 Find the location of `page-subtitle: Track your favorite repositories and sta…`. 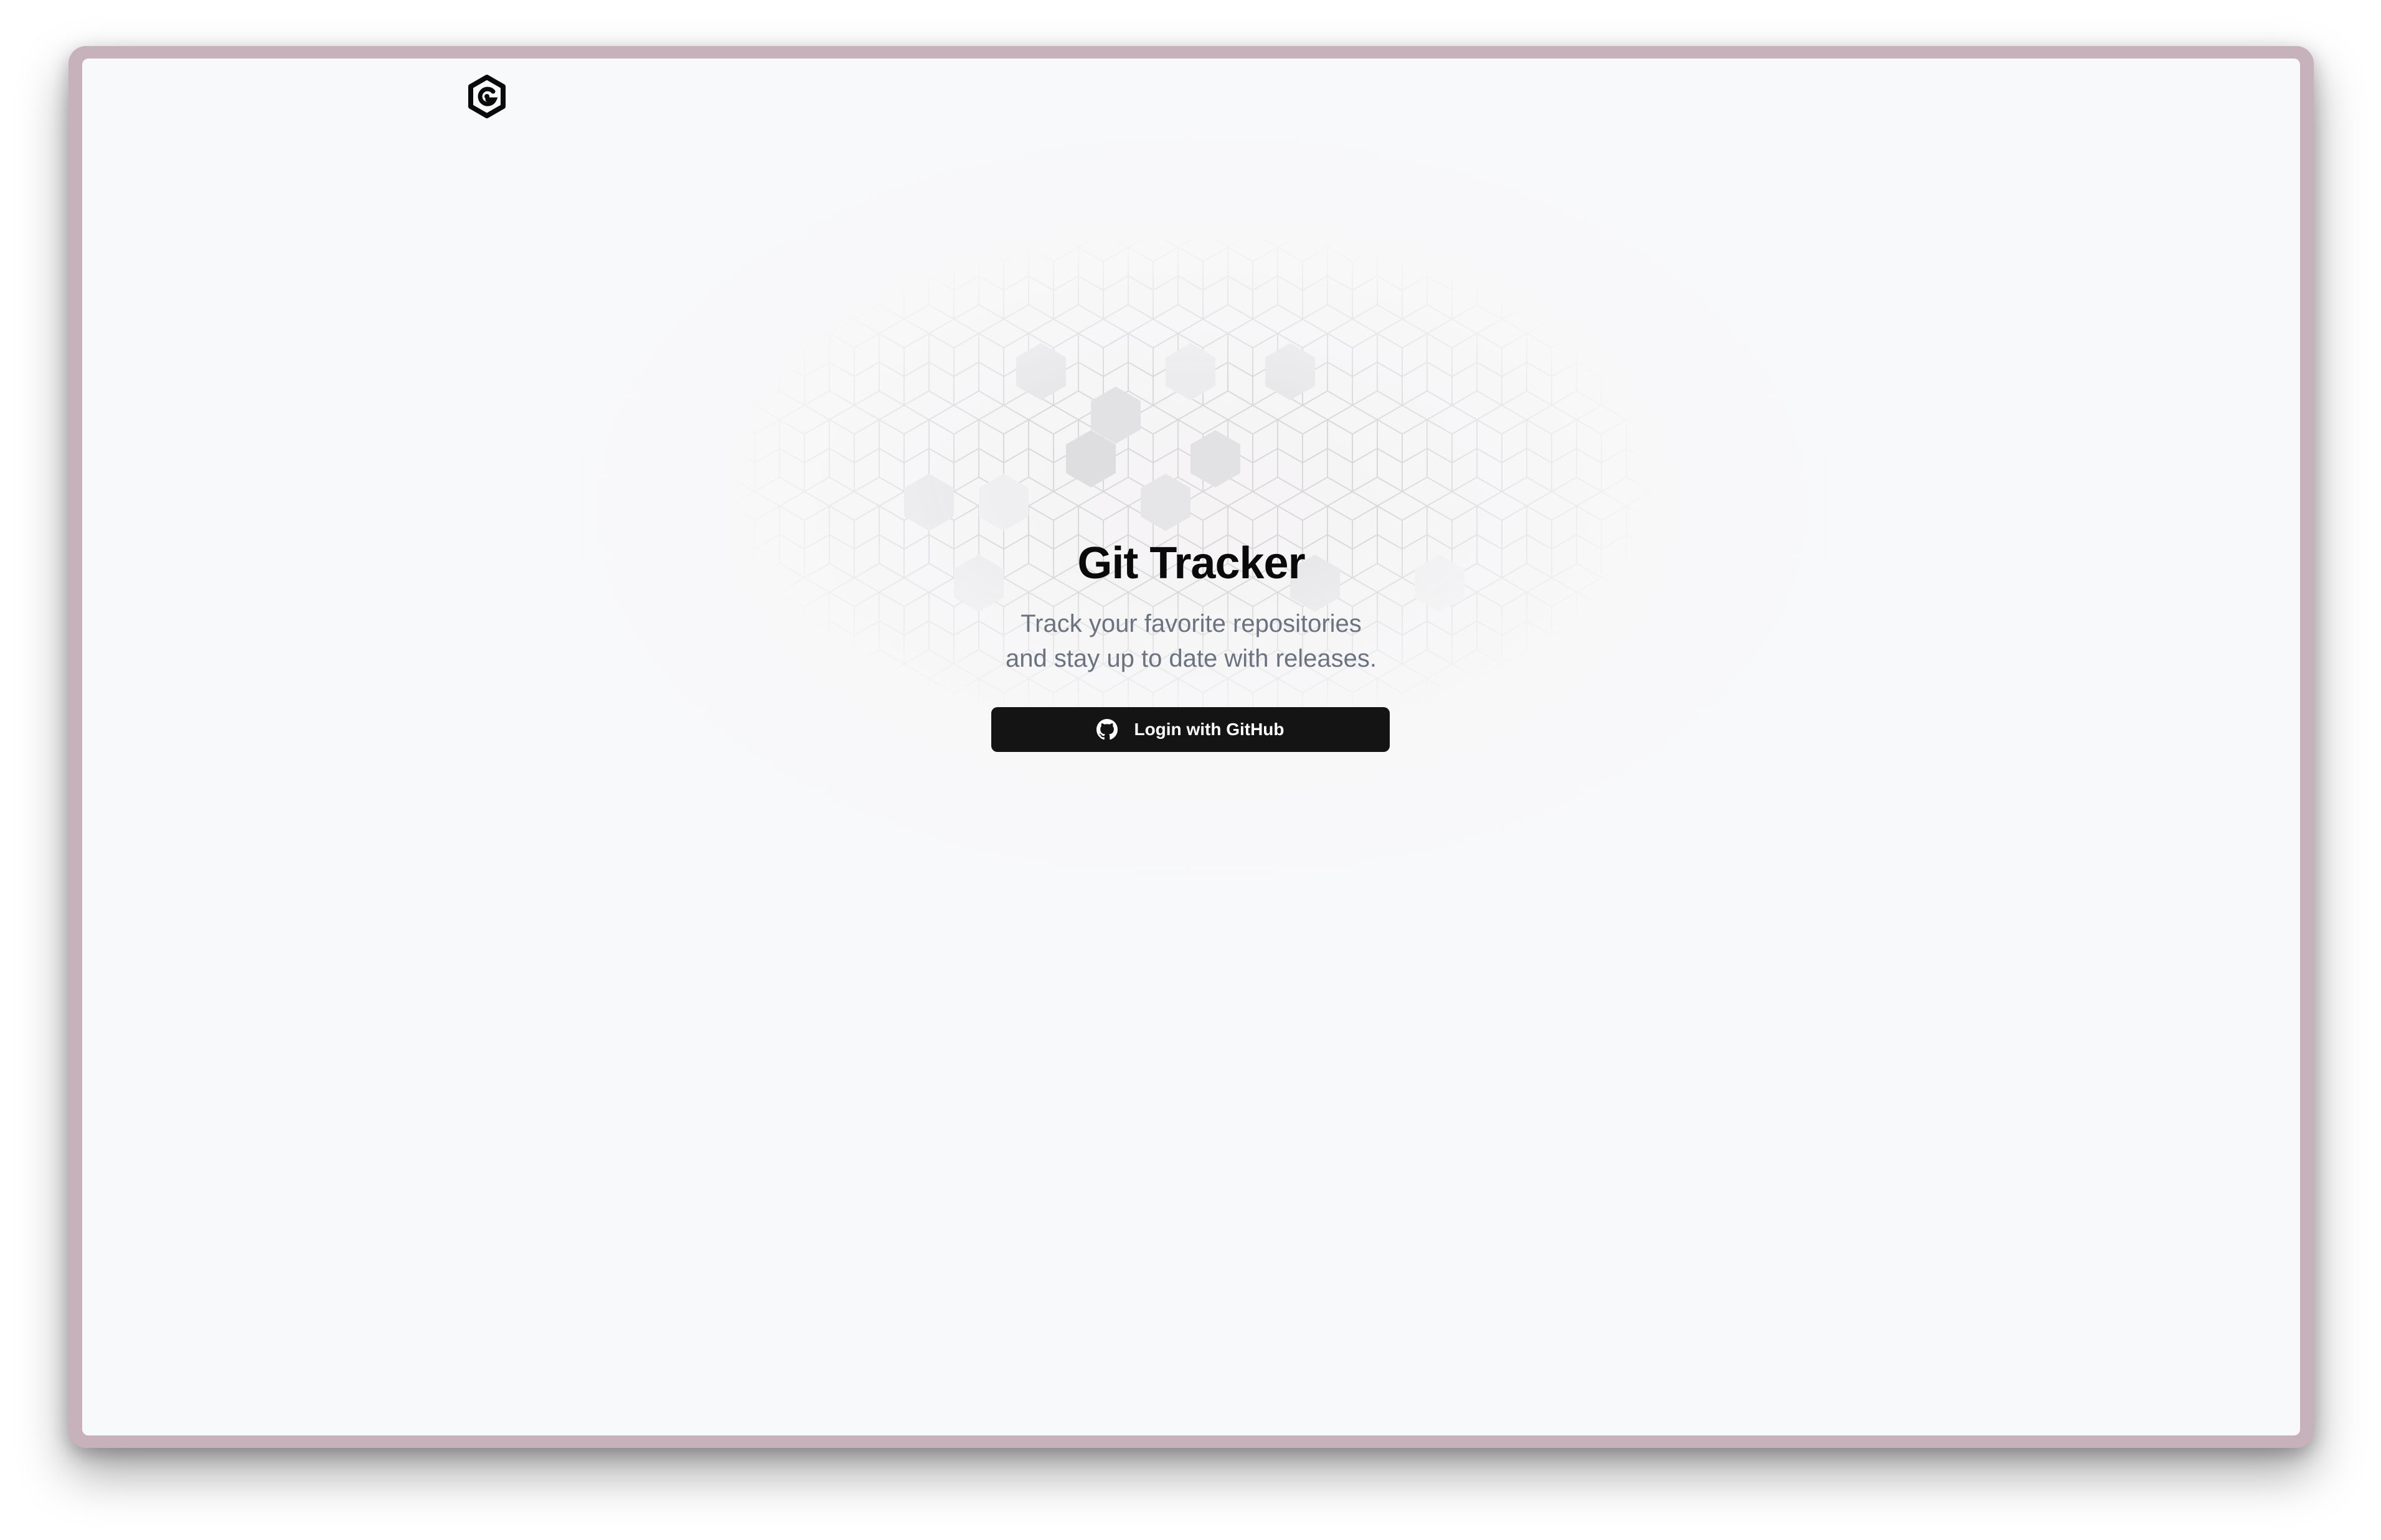

page-subtitle: Track your favorite repositories and sta… is located at coordinates (1191, 641).